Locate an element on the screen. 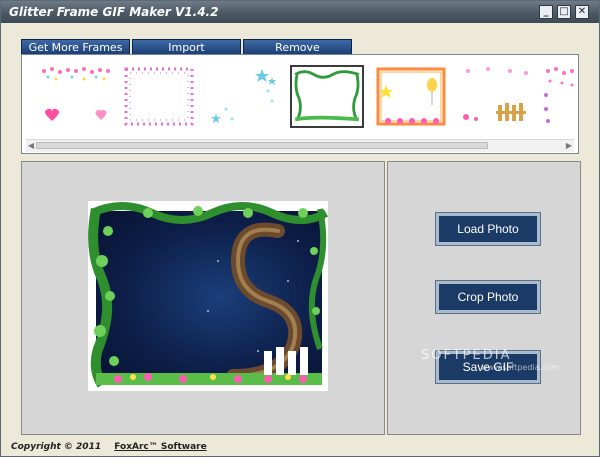 The width and height of the screenshot is (600, 457). watermark-url: www.softpedia.com is located at coordinates (520, 367).